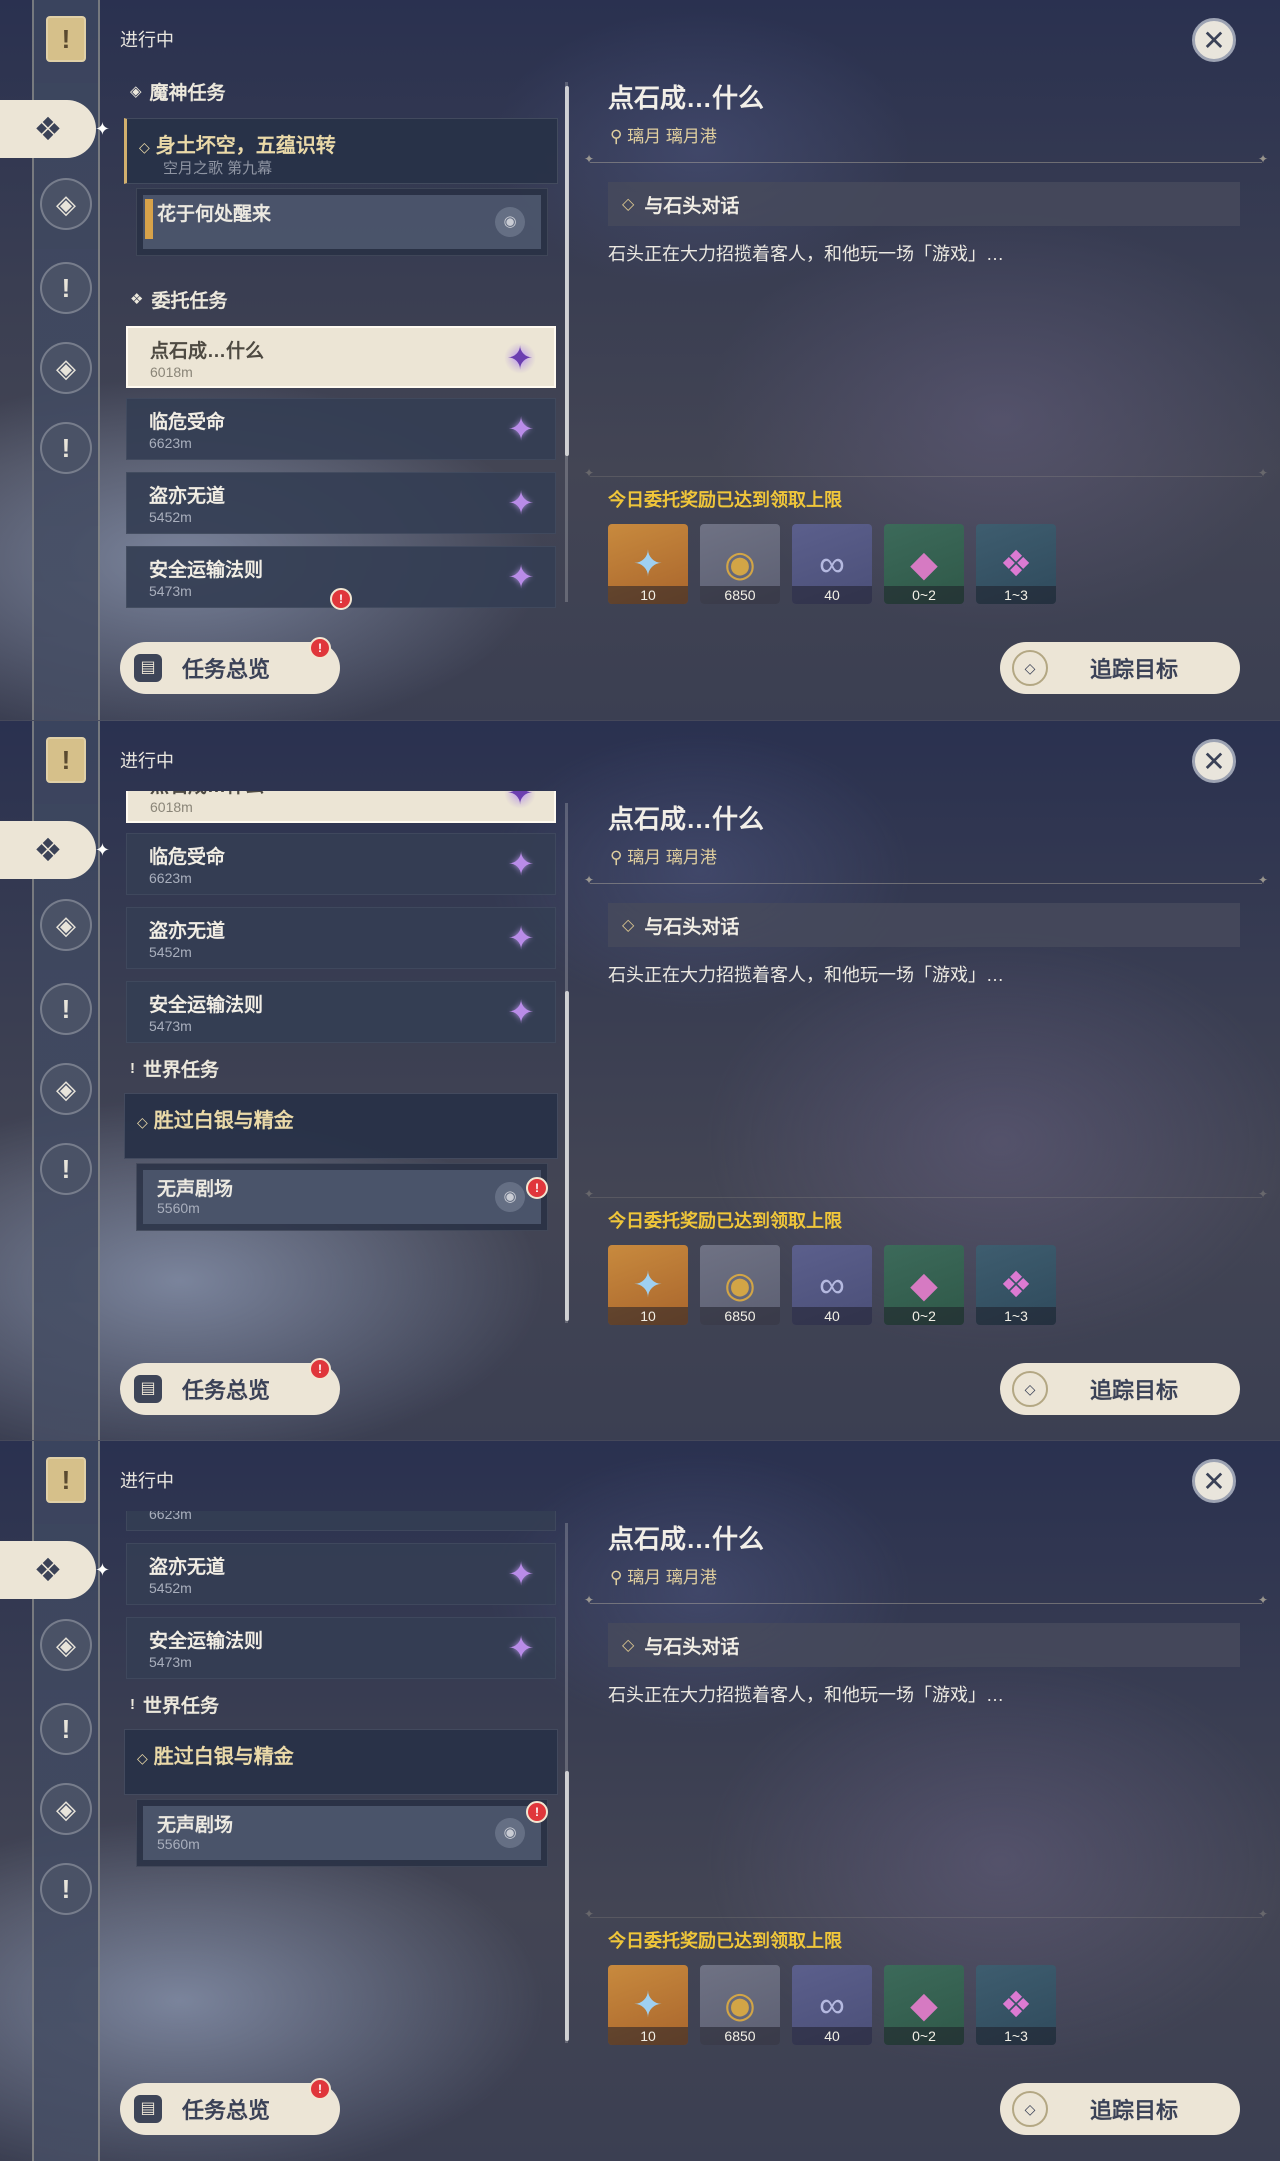  What do you see at coordinates (218, 168) in the screenshot?
I see `archon-quest-chapter: 空月之歌 第九幕` at bounding box center [218, 168].